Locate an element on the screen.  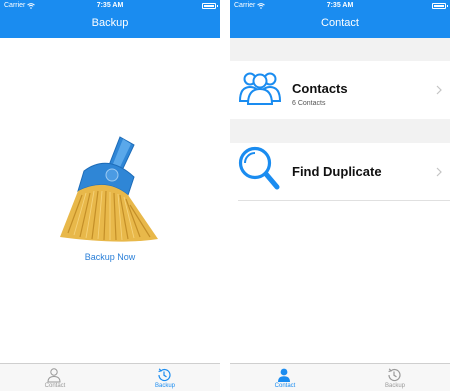
page-title: Backup is located at coordinates (110, 23).